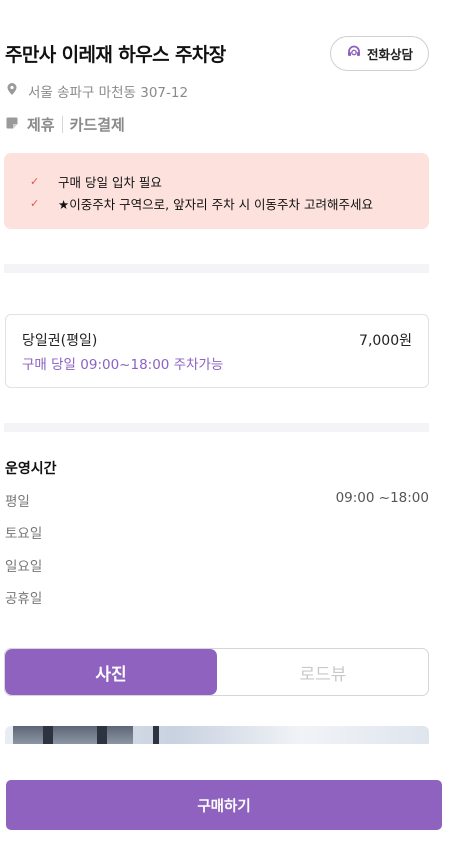 This screenshot has width=449, height=841. Describe the element at coordinates (217, 735) in the screenshot. I see `parking-photo` at that location.